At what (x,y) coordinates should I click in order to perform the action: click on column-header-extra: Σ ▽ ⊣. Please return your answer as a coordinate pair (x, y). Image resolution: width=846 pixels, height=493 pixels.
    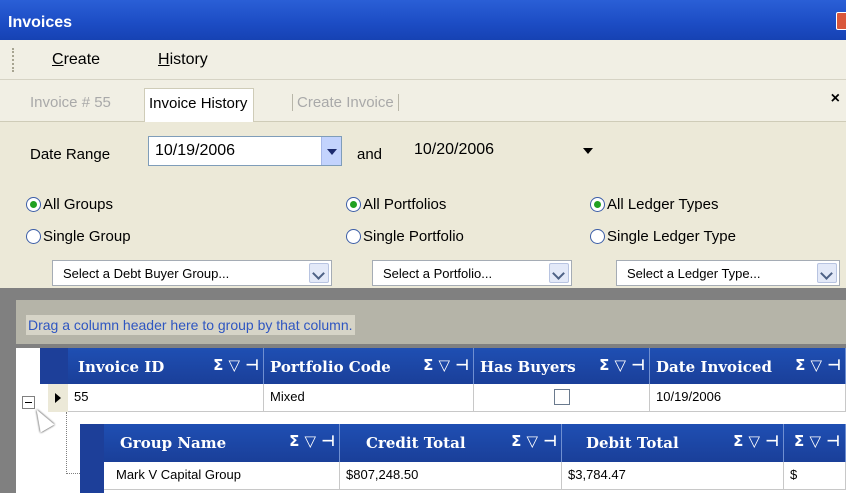
    Looking at the image, I should click on (815, 443).